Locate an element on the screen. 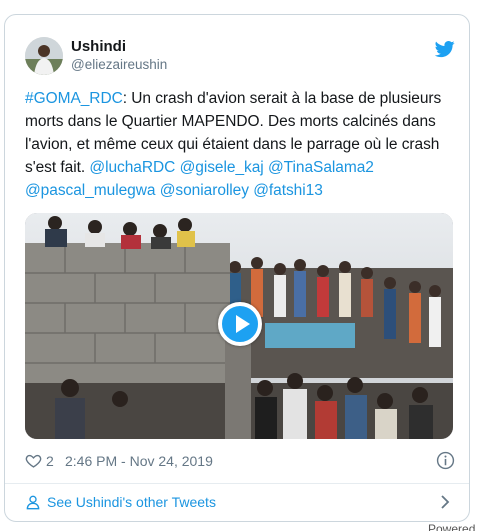 The width and height of the screenshot is (478, 531). avatar is located at coordinates (44, 56).